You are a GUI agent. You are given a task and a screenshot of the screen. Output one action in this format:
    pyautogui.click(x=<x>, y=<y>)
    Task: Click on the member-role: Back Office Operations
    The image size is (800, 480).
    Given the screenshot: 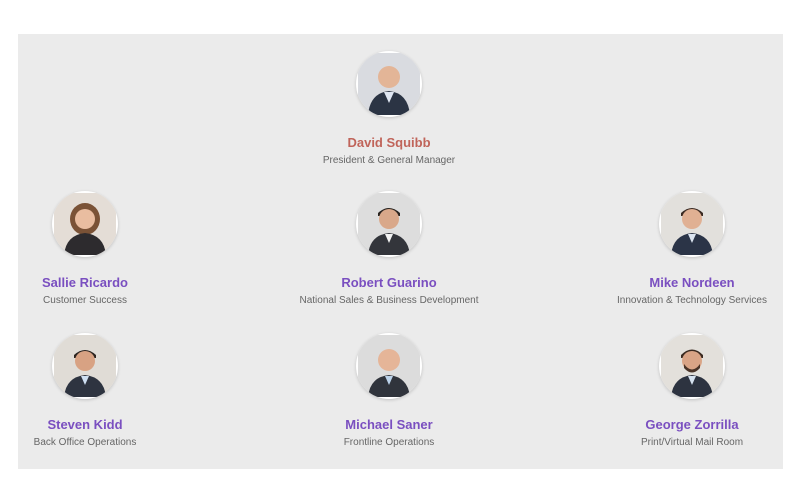 What is the action you would take?
    pyautogui.click(x=85, y=442)
    